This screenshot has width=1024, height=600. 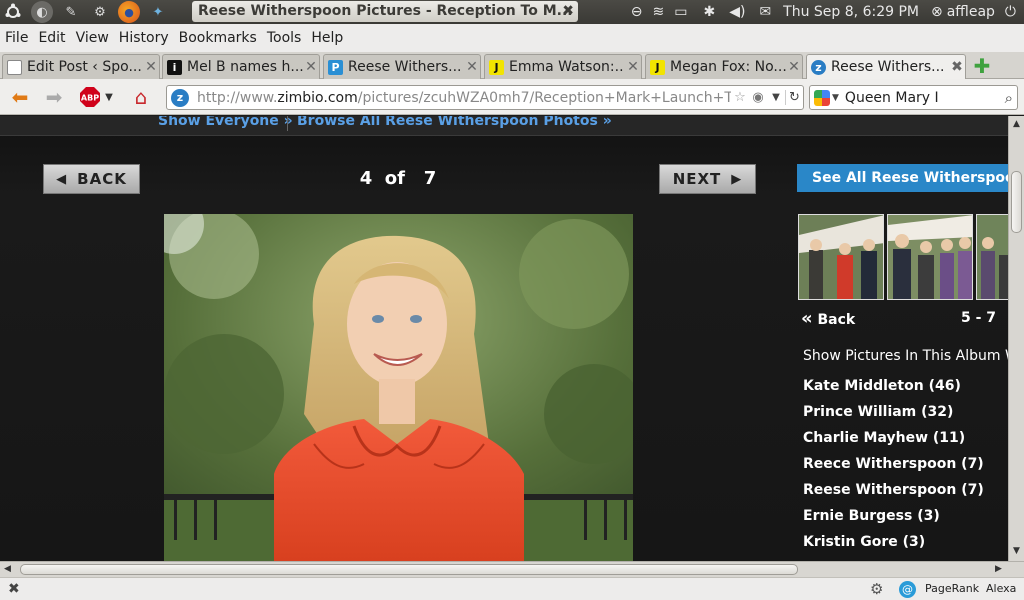 I want to click on next-button-label: NEXT, so click(x=697, y=179).